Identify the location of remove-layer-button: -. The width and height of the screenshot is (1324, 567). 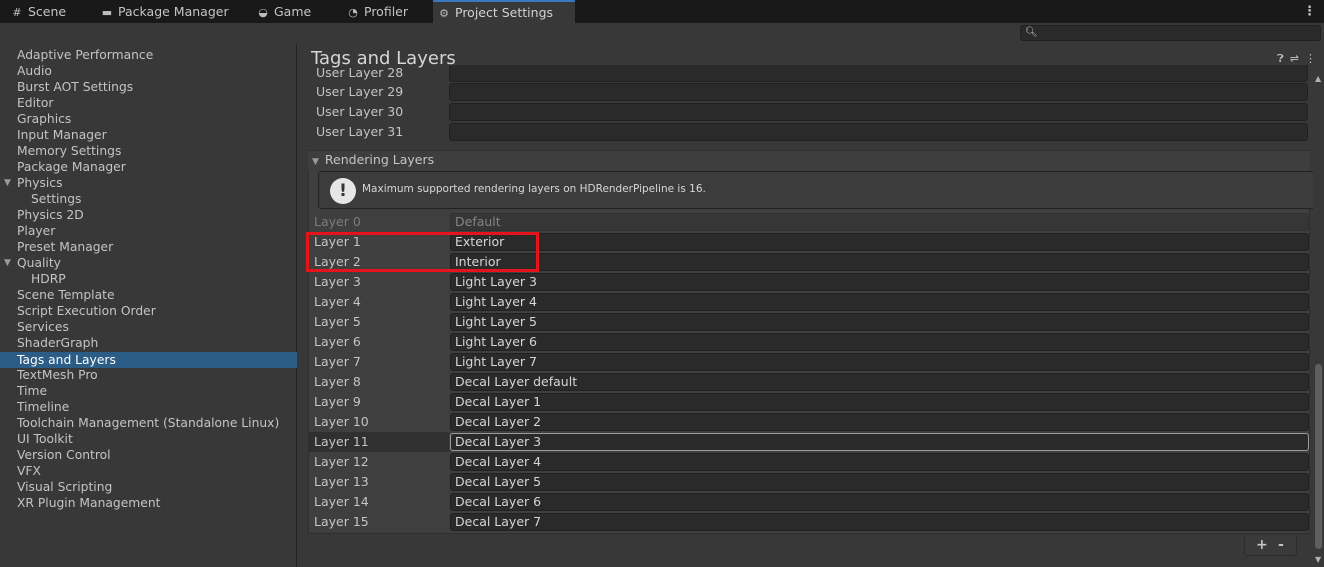
(1281, 545).